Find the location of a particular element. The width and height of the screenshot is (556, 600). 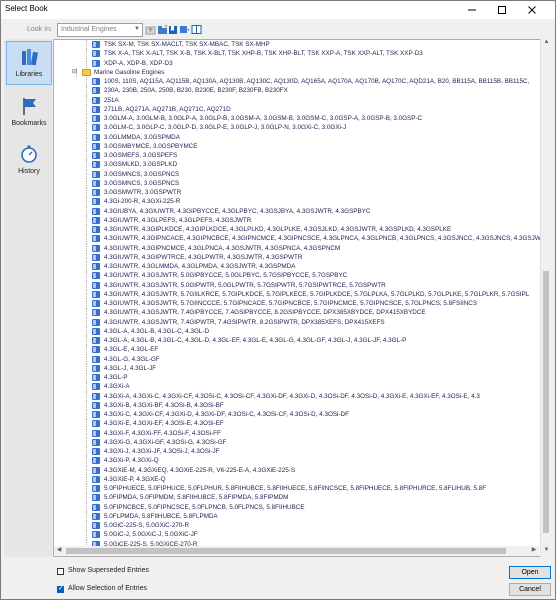

tree-book-row: 4.3GXiE-P, 4.3GXE-Q is located at coordinates (297, 479).